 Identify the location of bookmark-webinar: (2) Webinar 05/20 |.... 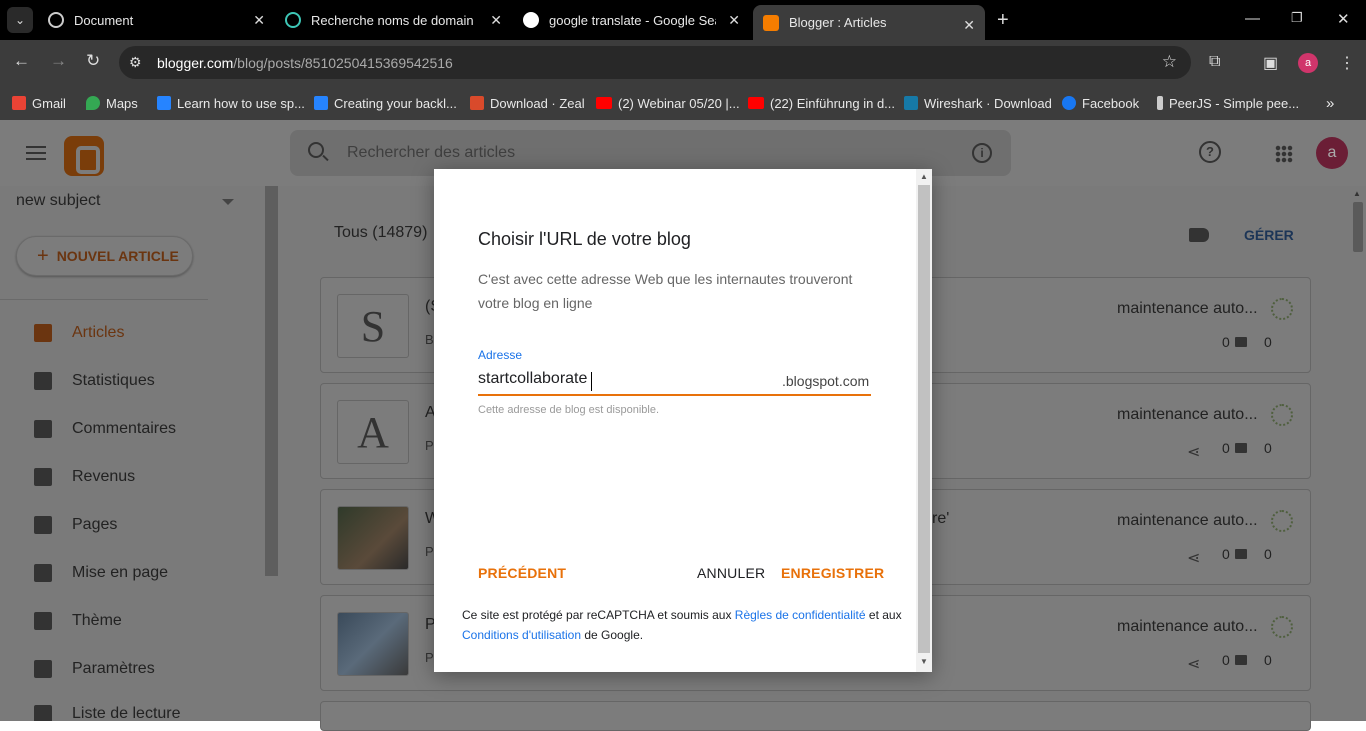
(668, 103).